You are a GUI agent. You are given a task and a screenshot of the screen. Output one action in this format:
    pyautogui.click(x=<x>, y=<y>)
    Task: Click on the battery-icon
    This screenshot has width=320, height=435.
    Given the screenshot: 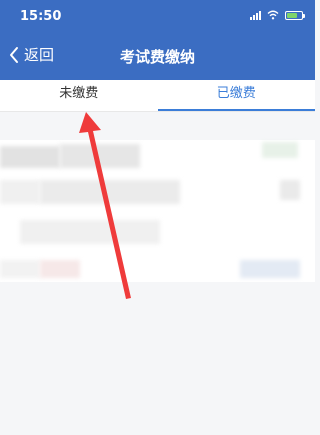 What is the action you would take?
    pyautogui.click(x=295, y=15)
    